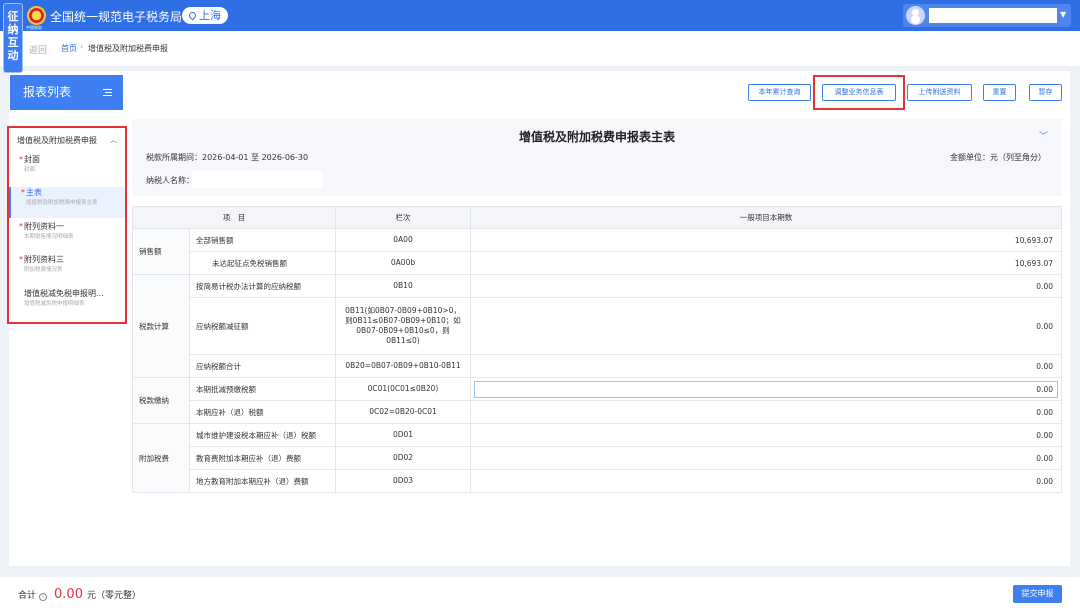 The height and width of the screenshot is (610, 1080). What do you see at coordinates (27, 596) in the screenshot?
I see `total-label: 合计` at bounding box center [27, 596].